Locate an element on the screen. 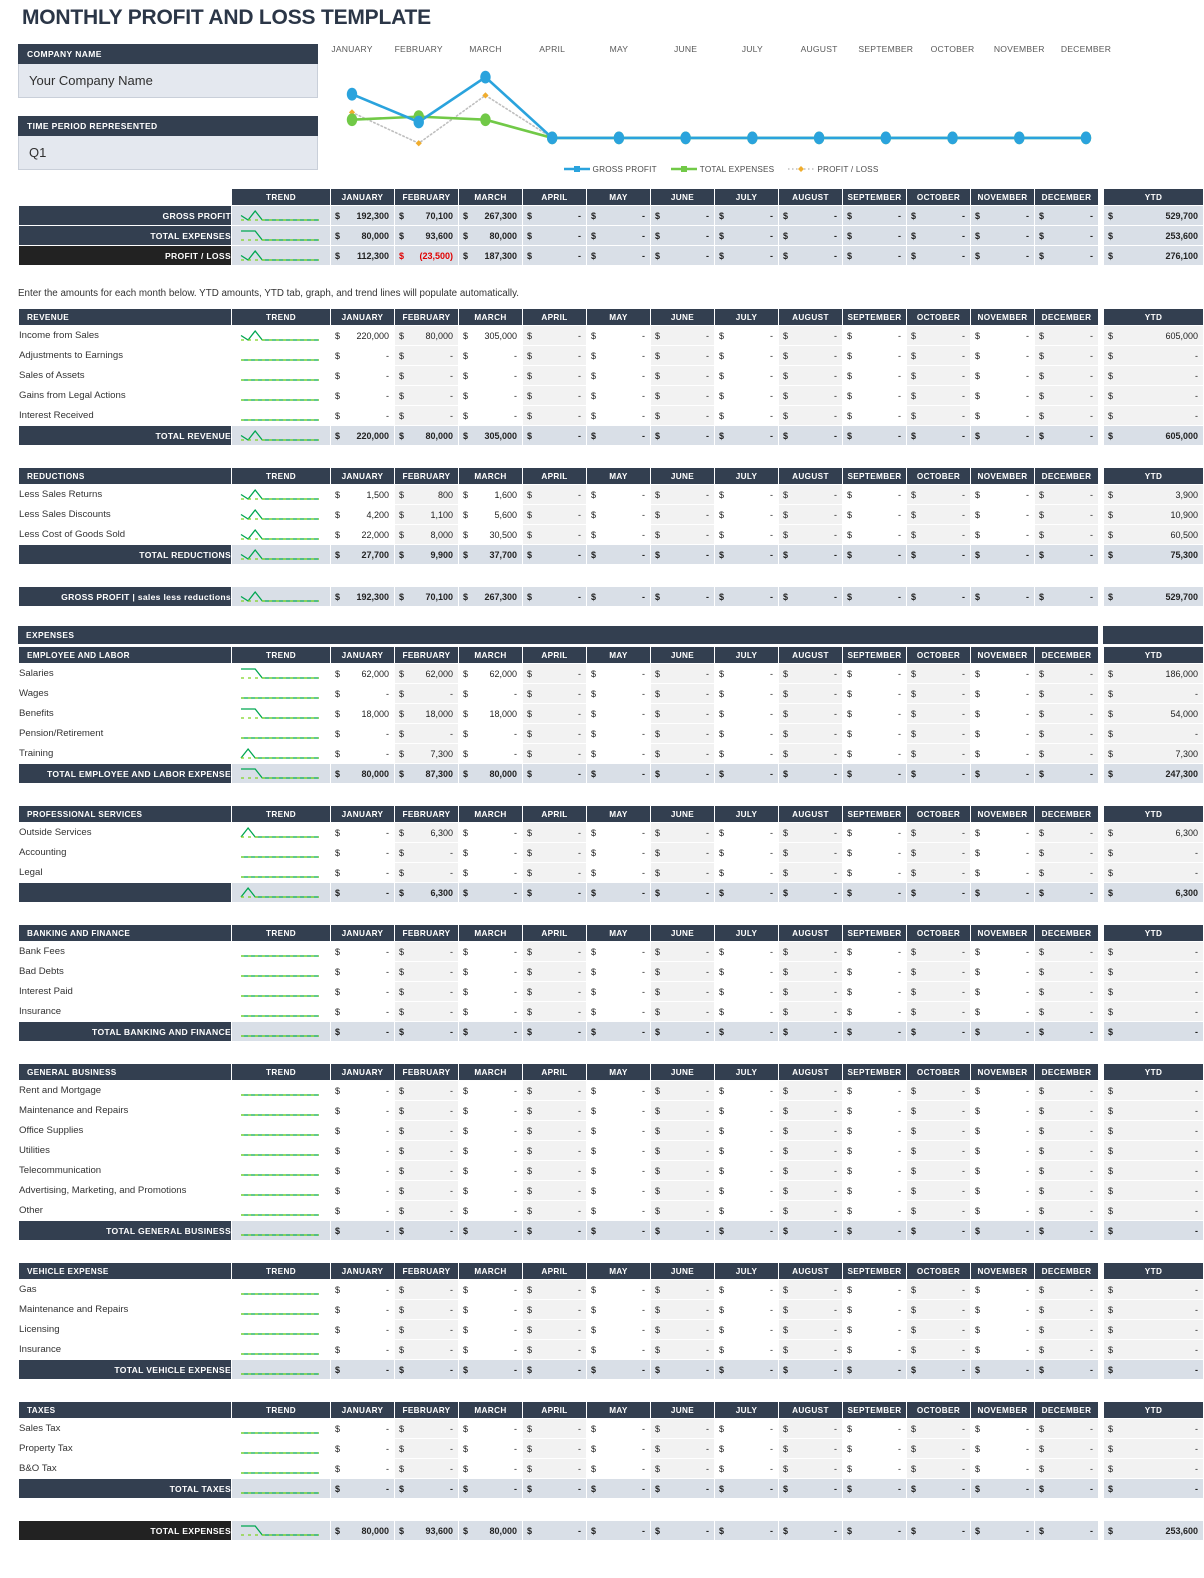 This screenshot has height=1578, width=1204. banking-finance-title: BANKING AND FINANCE is located at coordinates (125, 933).